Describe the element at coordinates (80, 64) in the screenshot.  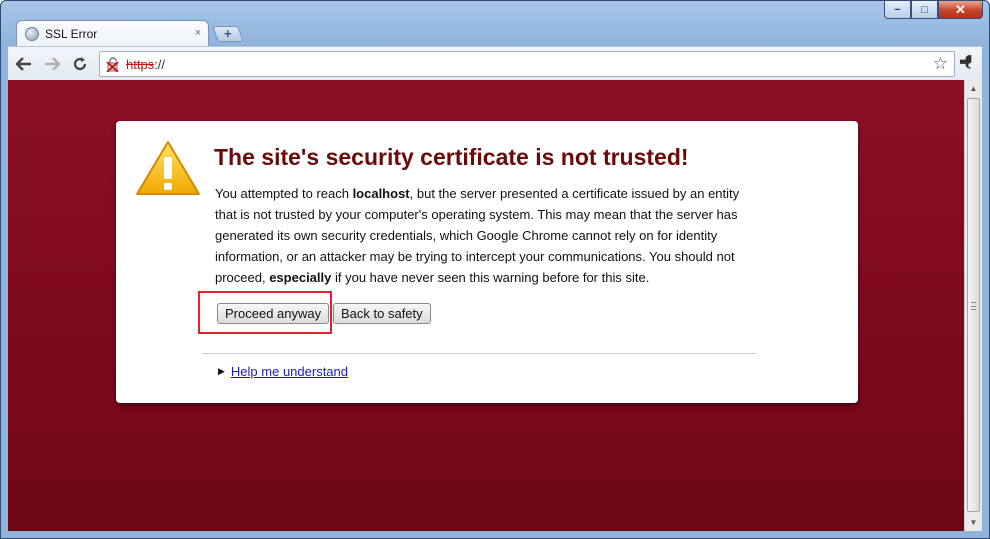
I see `reload-icon` at that location.